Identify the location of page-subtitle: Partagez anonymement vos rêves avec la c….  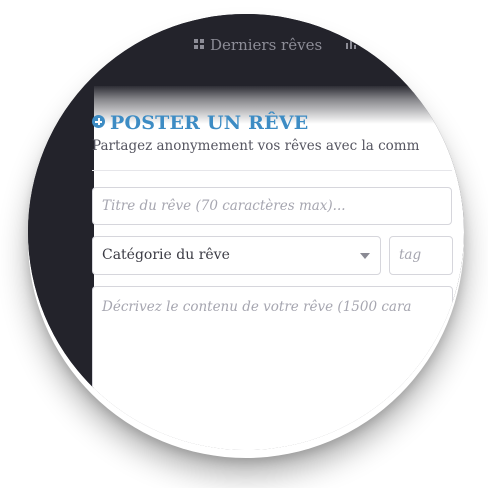
(256, 146).